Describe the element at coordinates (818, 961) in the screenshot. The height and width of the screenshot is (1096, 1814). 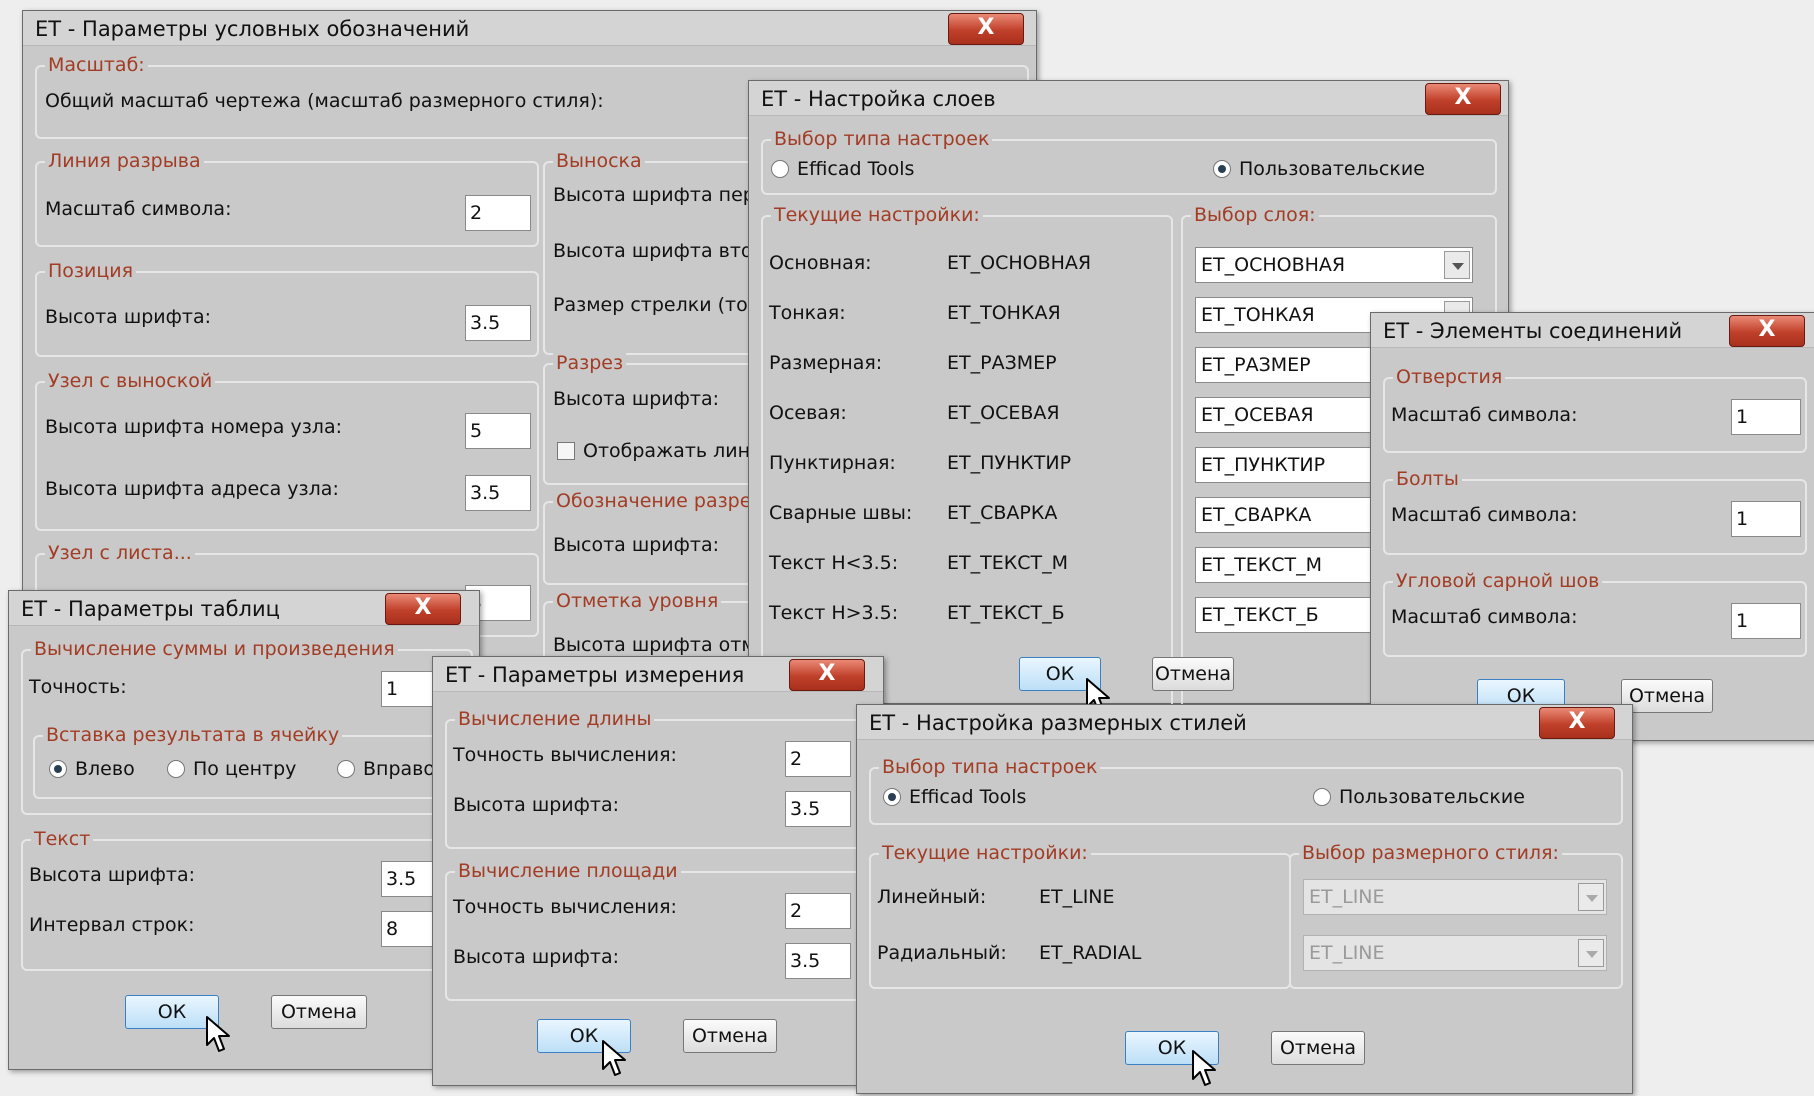
I see `area-font-height-input: 3.5` at that location.